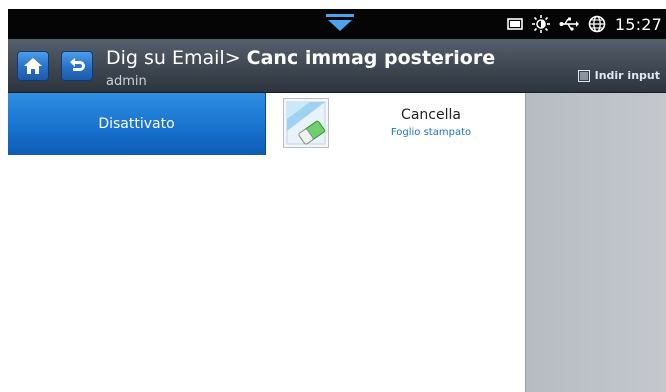  I want to click on option-row: Disattivato Cancella Foglio stampato, so click(266, 124).